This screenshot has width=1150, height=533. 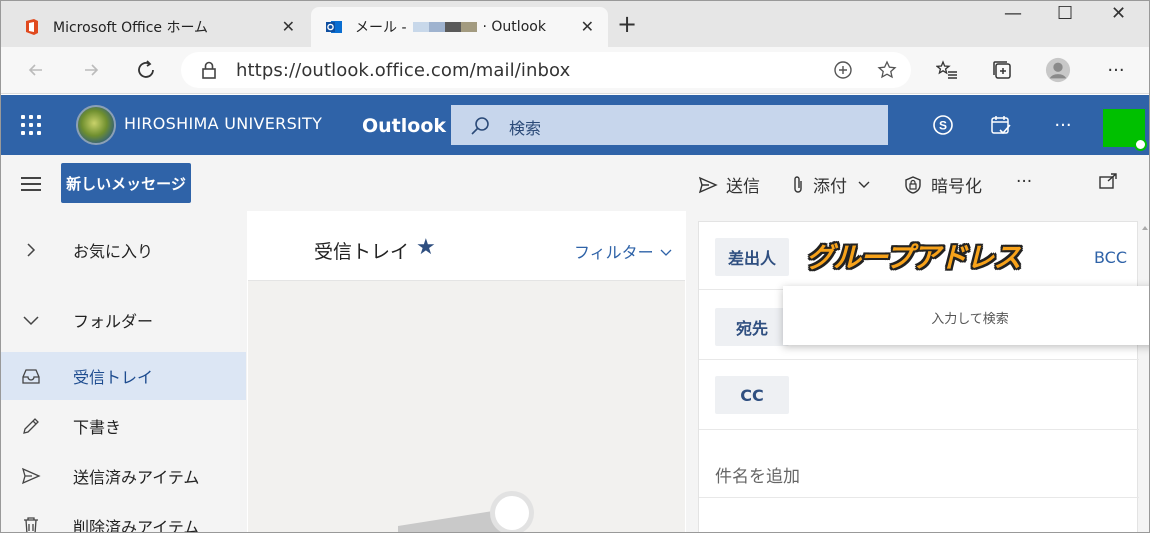 I want to click on svg-text: S, so click(x=943, y=126).